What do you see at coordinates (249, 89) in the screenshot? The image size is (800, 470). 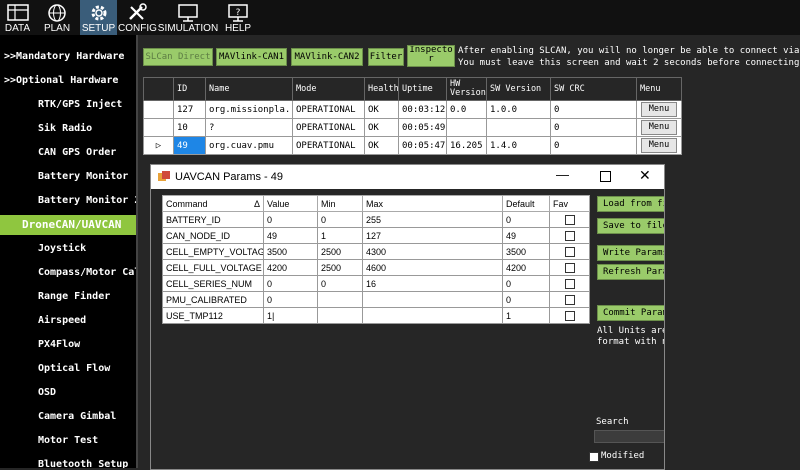 I see `col-header-name: Name` at bounding box center [249, 89].